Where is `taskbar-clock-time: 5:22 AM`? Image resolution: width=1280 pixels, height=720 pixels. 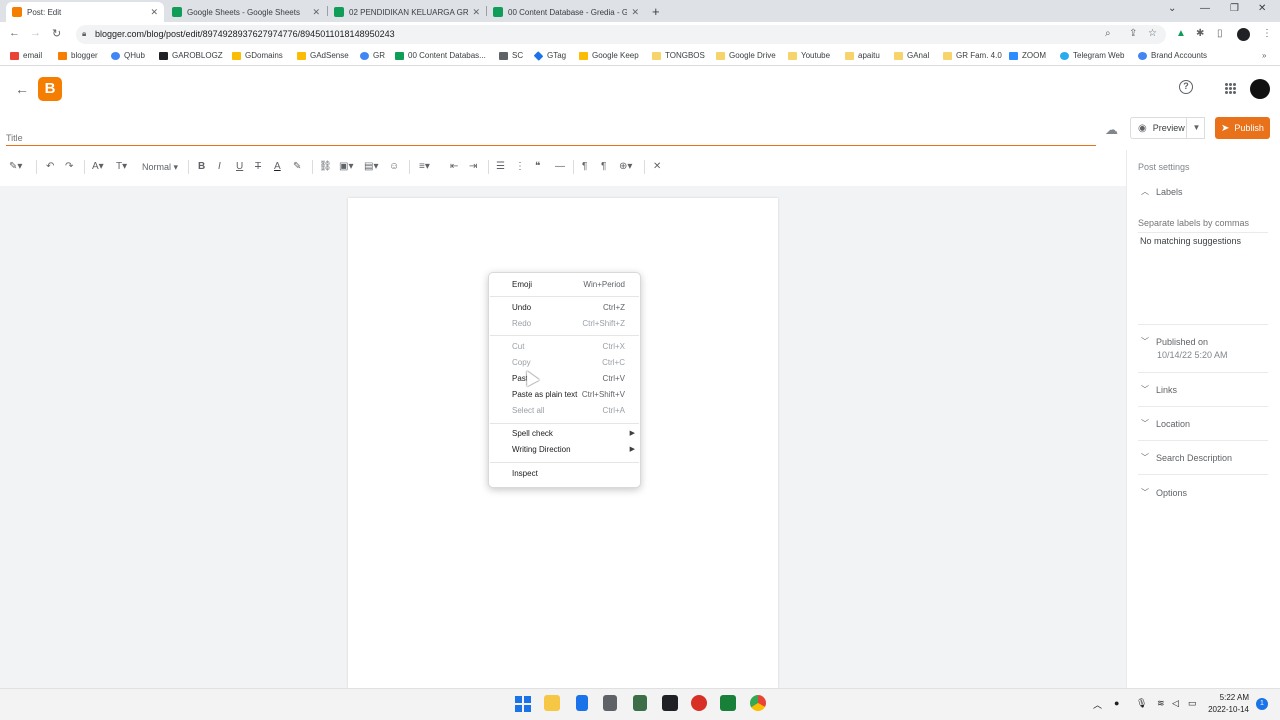 taskbar-clock-time: 5:22 AM is located at coordinates (1234, 697).